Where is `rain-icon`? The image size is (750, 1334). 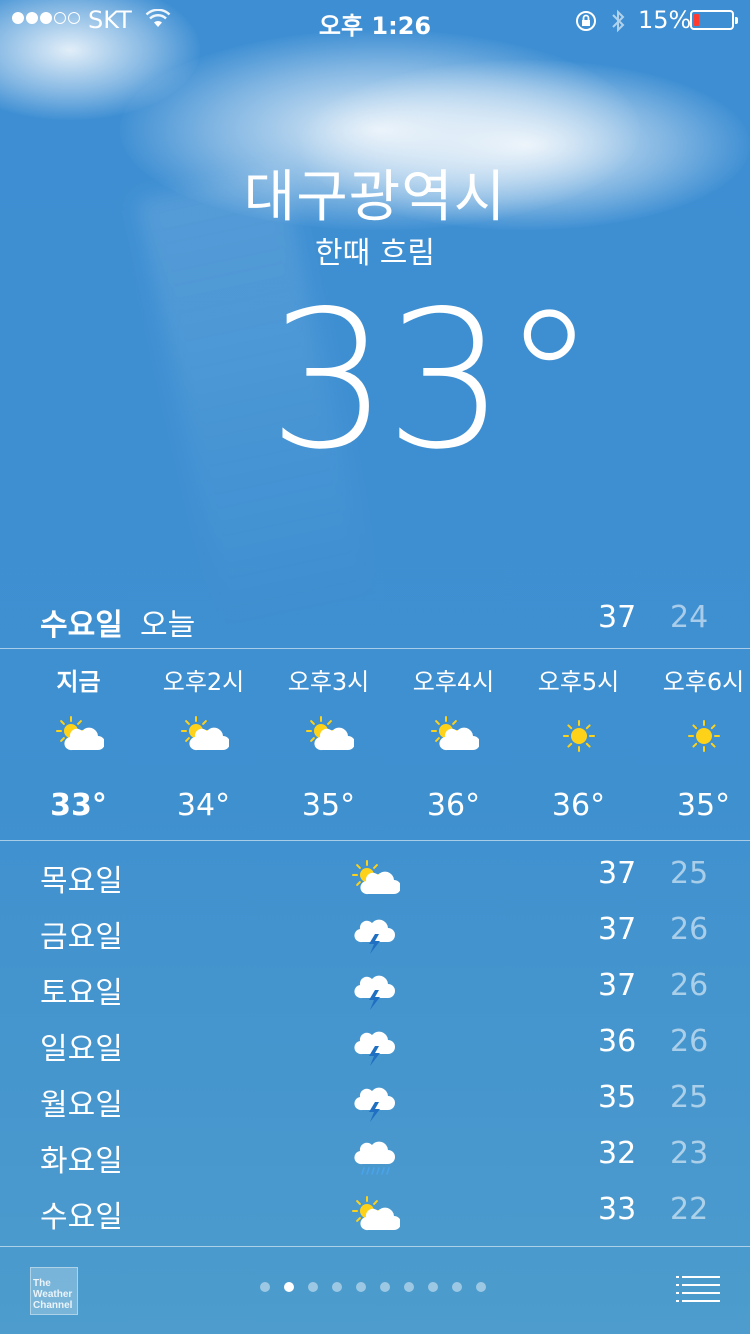
rain-icon is located at coordinates (375, 1158).